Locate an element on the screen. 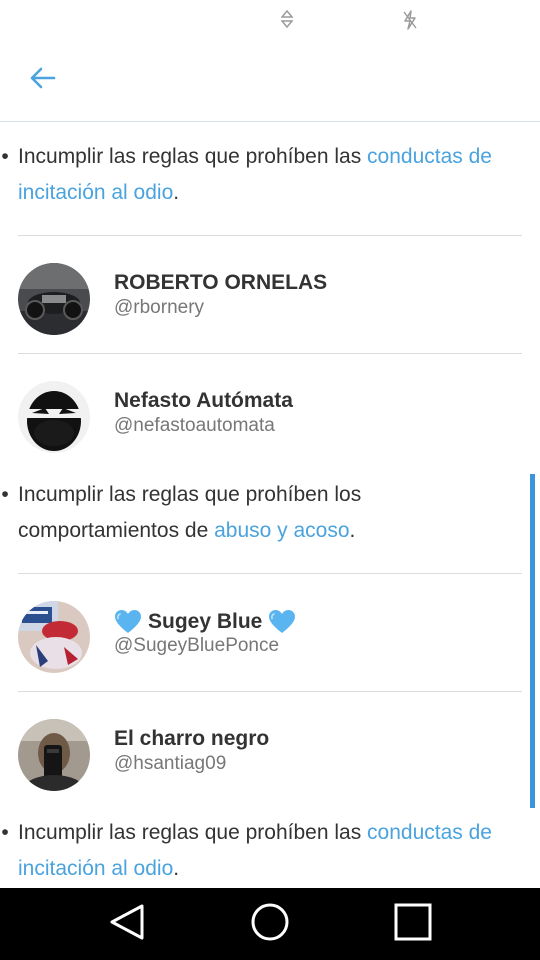  nav-home-button is located at coordinates (270, 924).